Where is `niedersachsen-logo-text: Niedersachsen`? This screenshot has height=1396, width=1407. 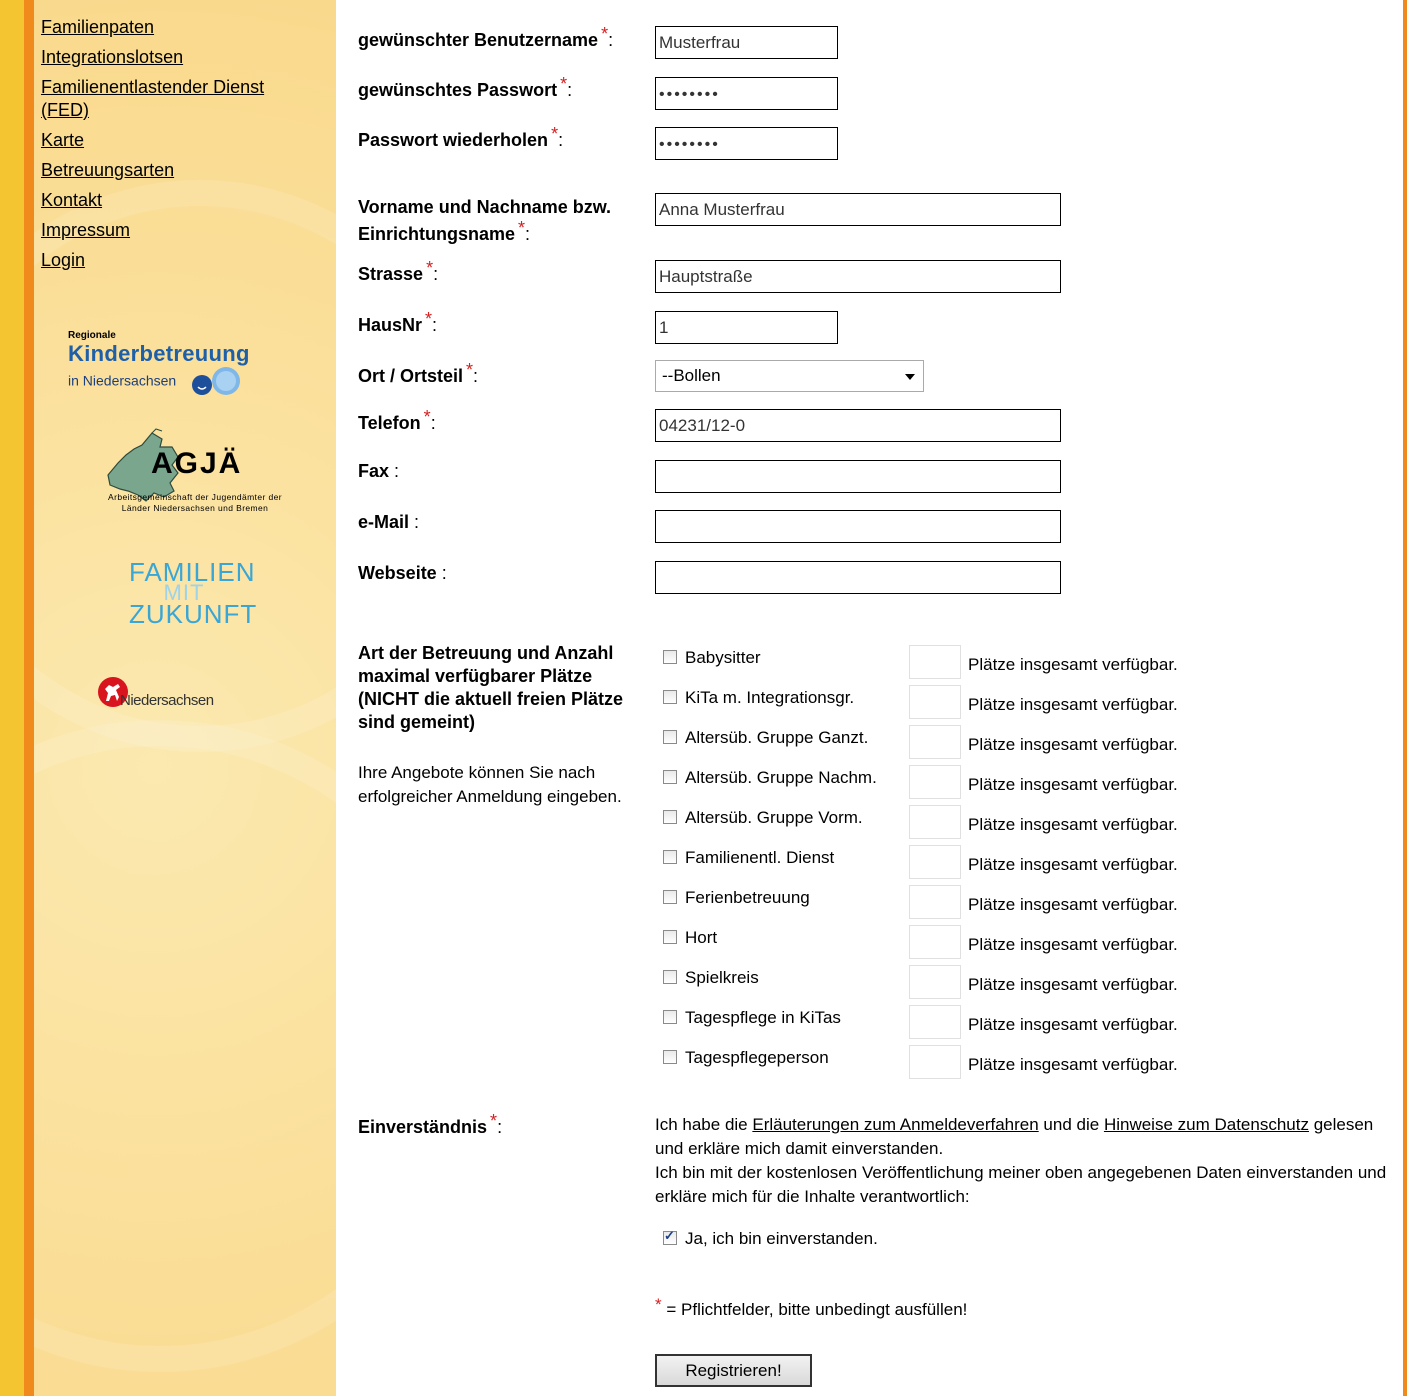
niedersachsen-logo-text: Niedersachsen is located at coordinates (167, 700).